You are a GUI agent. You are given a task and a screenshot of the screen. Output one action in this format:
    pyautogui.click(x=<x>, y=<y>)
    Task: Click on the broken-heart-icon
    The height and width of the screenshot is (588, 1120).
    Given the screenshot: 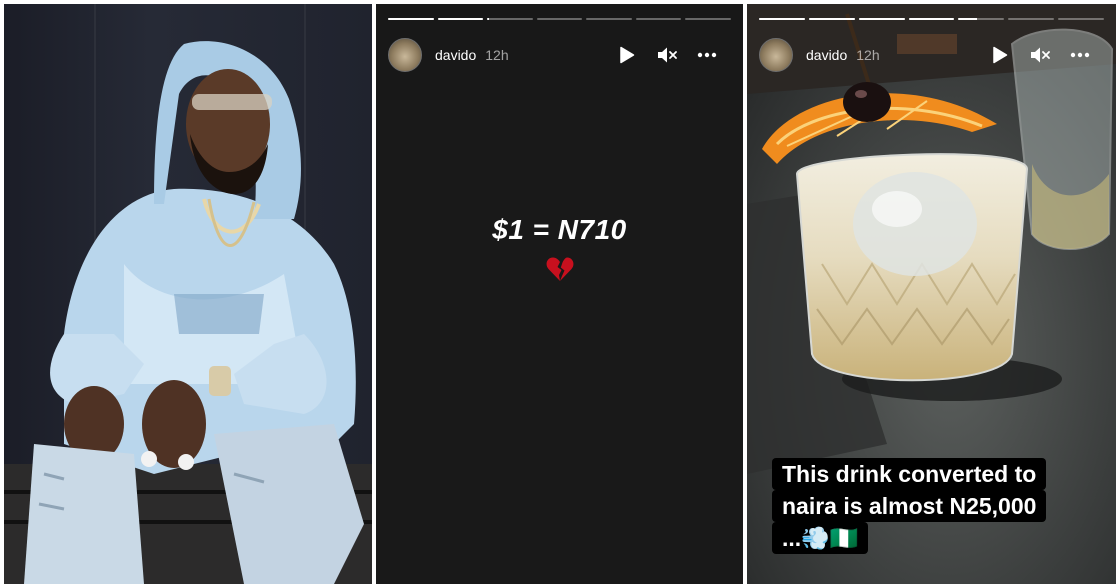 What is the action you would take?
    pyautogui.click(x=559, y=269)
    